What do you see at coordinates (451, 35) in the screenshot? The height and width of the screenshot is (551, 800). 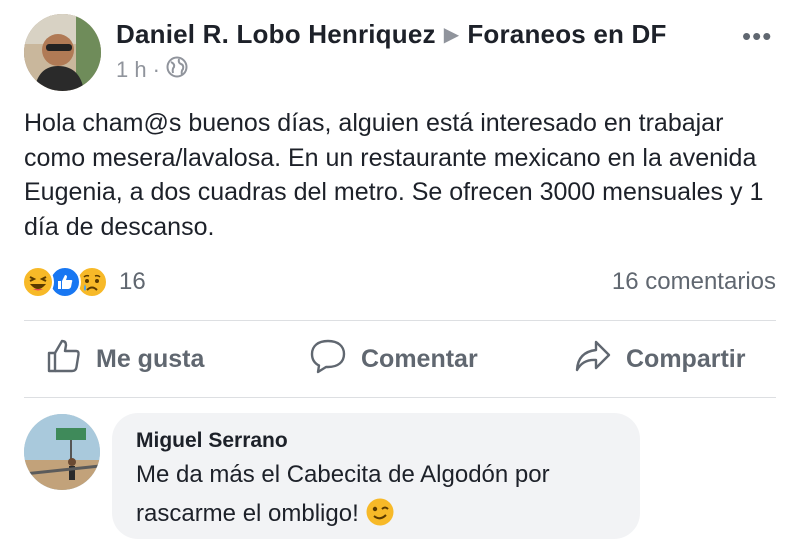 I see `arrow-right-icon: ▶` at bounding box center [451, 35].